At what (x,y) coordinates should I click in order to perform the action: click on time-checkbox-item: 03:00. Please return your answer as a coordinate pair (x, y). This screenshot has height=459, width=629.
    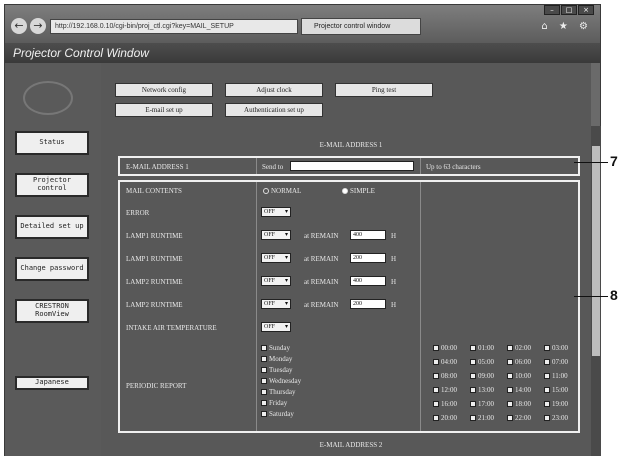
    Looking at the image, I should click on (556, 348).